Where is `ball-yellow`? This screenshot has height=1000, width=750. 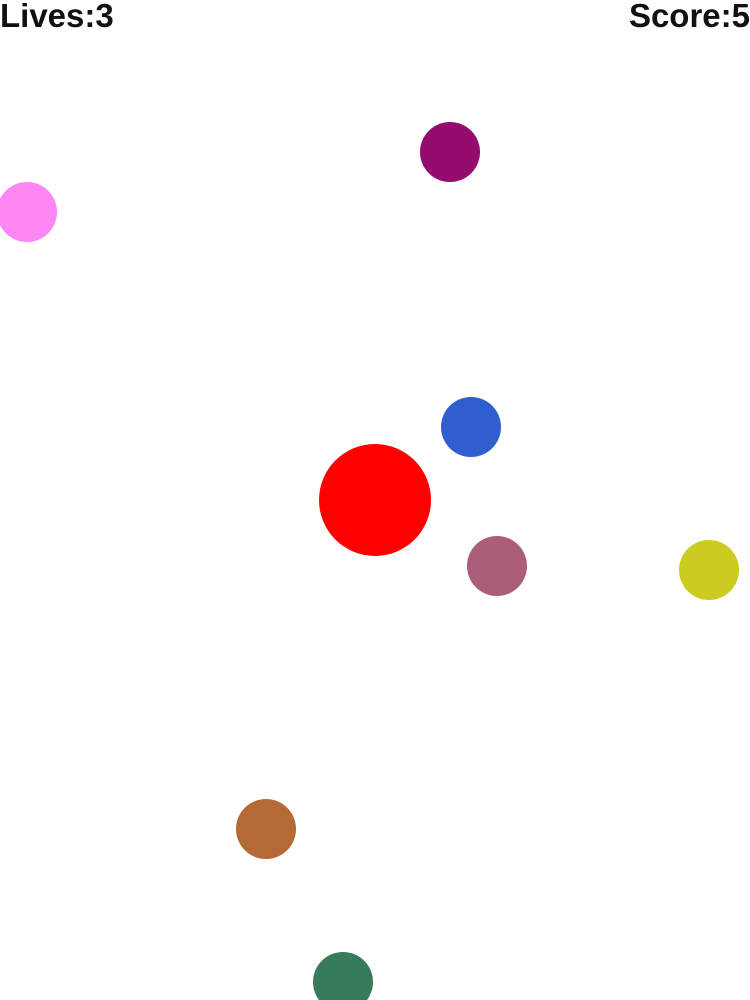 ball-yellow is located at coordinates (709, 570).